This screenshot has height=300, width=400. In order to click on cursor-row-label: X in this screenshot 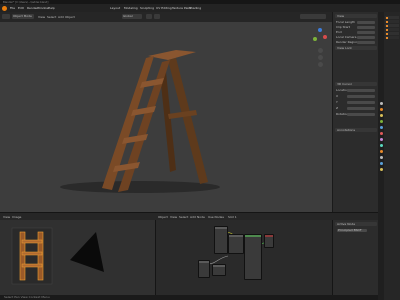, I will do `click(337, 96)`.